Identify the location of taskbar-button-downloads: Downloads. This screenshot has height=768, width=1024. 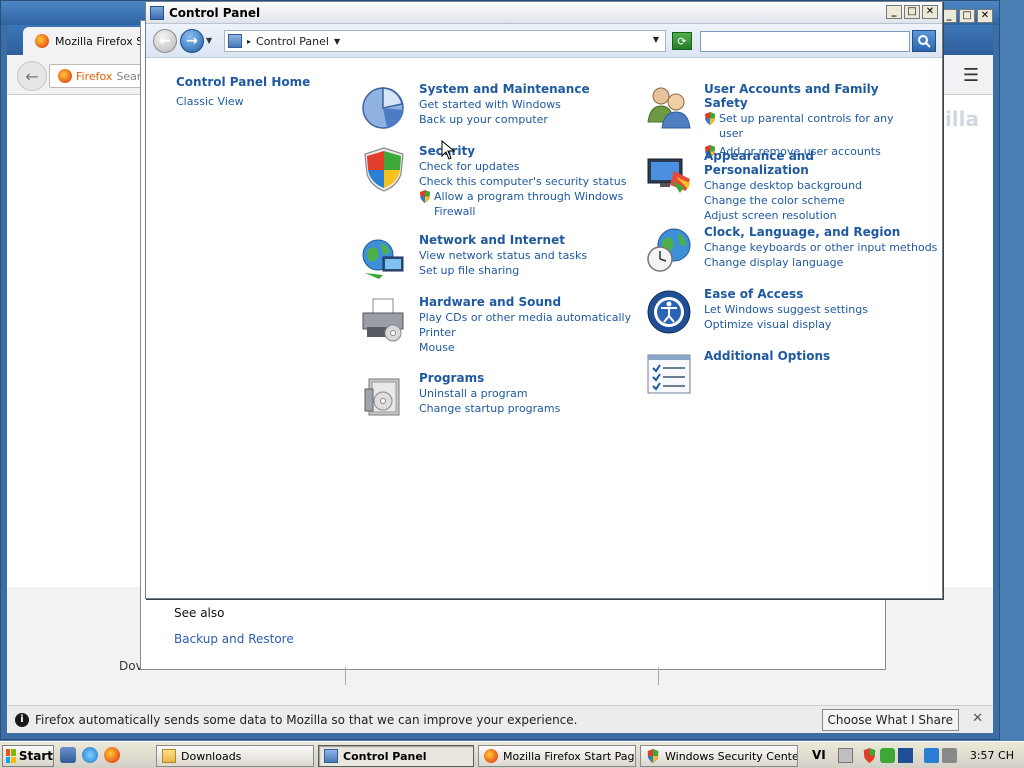
(235, 756).